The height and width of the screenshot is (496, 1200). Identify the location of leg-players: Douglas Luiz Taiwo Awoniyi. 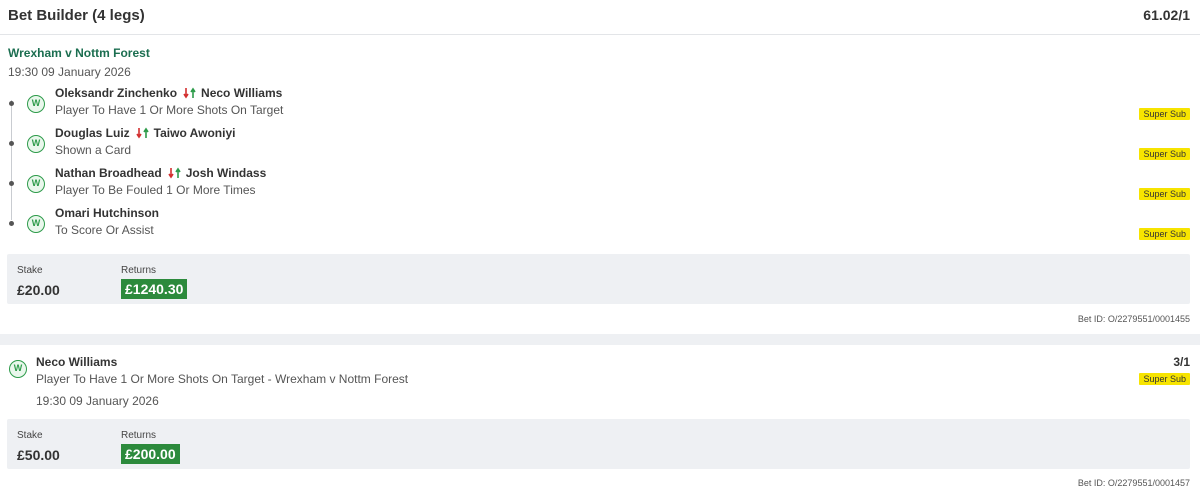
(145, 133).